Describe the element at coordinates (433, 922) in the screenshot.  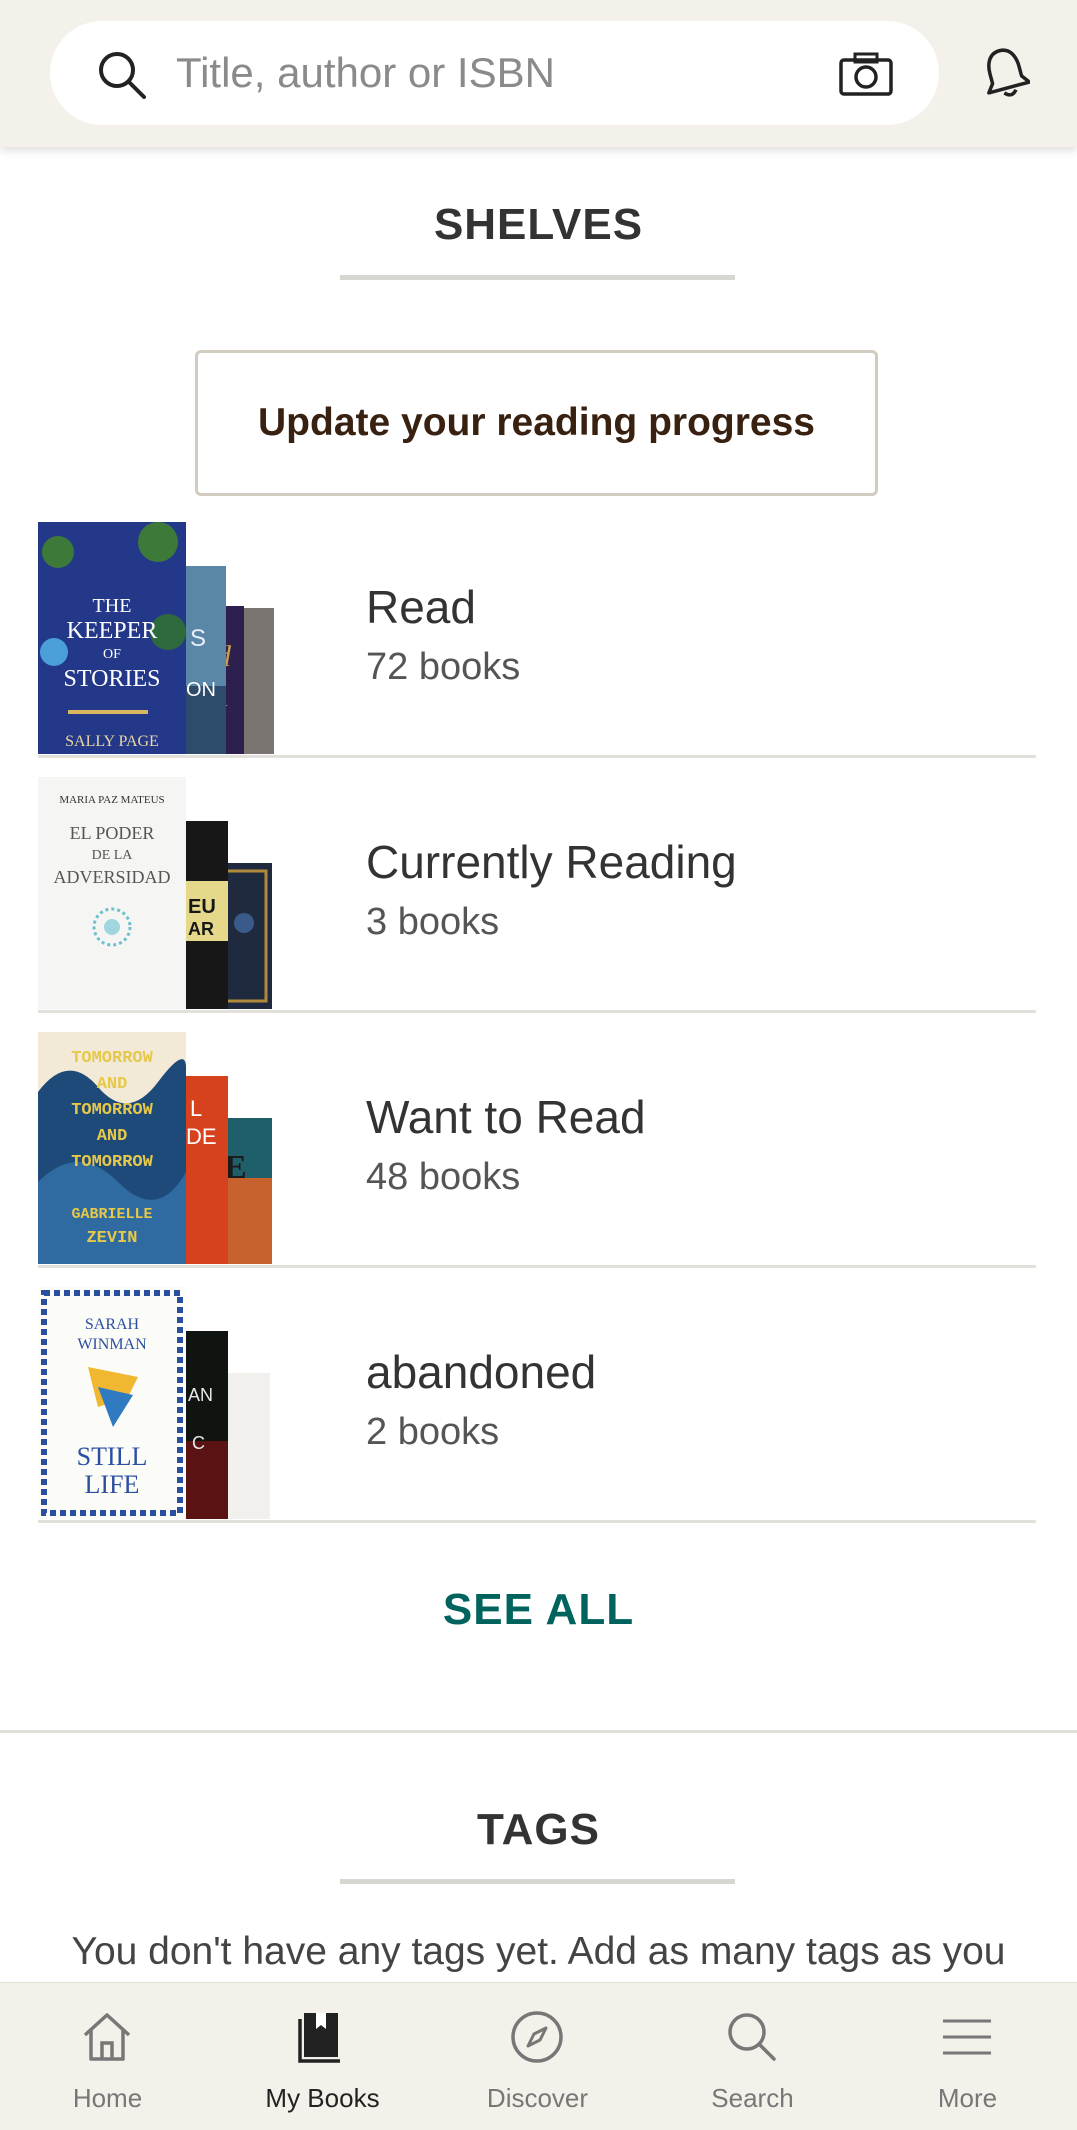
I see `shelf-count: 3 books` at that location.